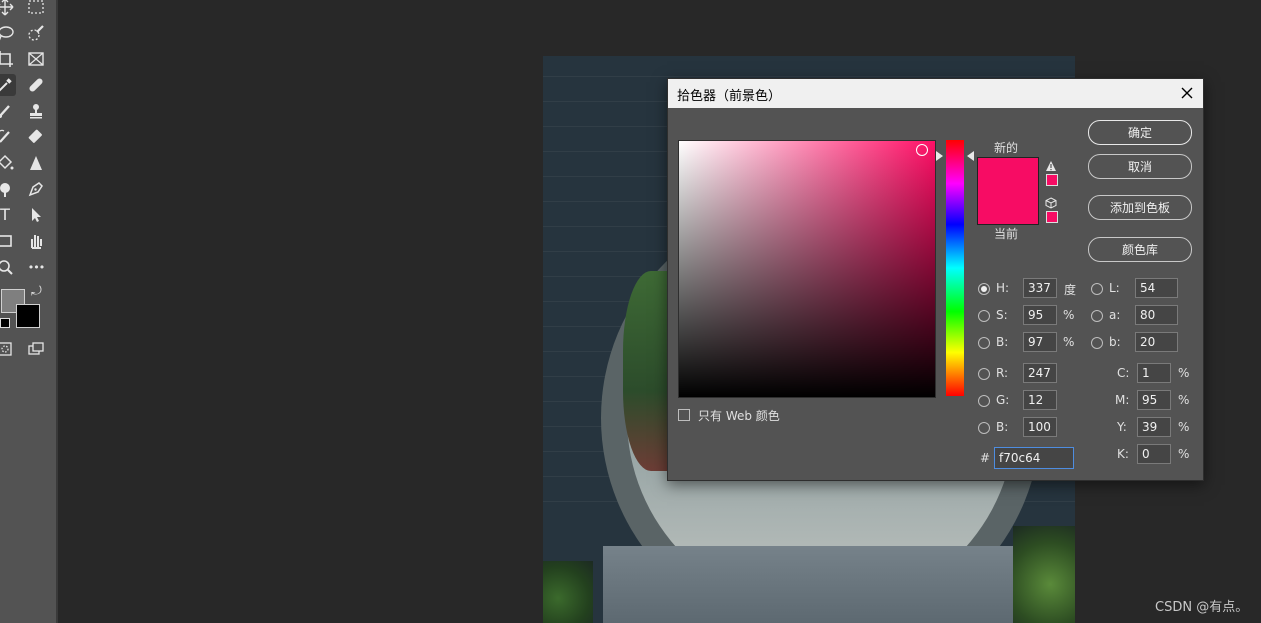 The width and height of the screenshot is (1261, 623). I want to click on label-brightness: B:, so click(1002, 342).